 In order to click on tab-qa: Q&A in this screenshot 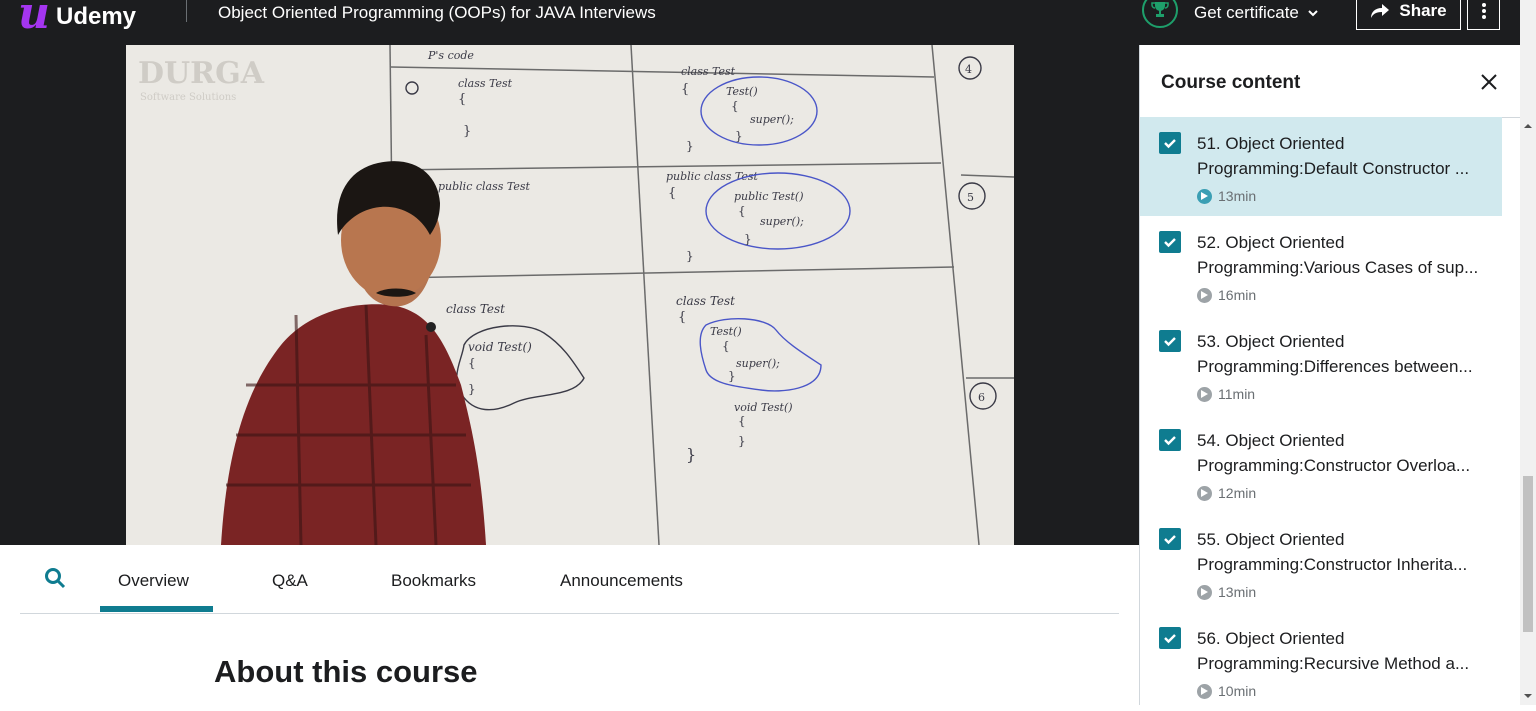, I will do `click(290, 581)`.